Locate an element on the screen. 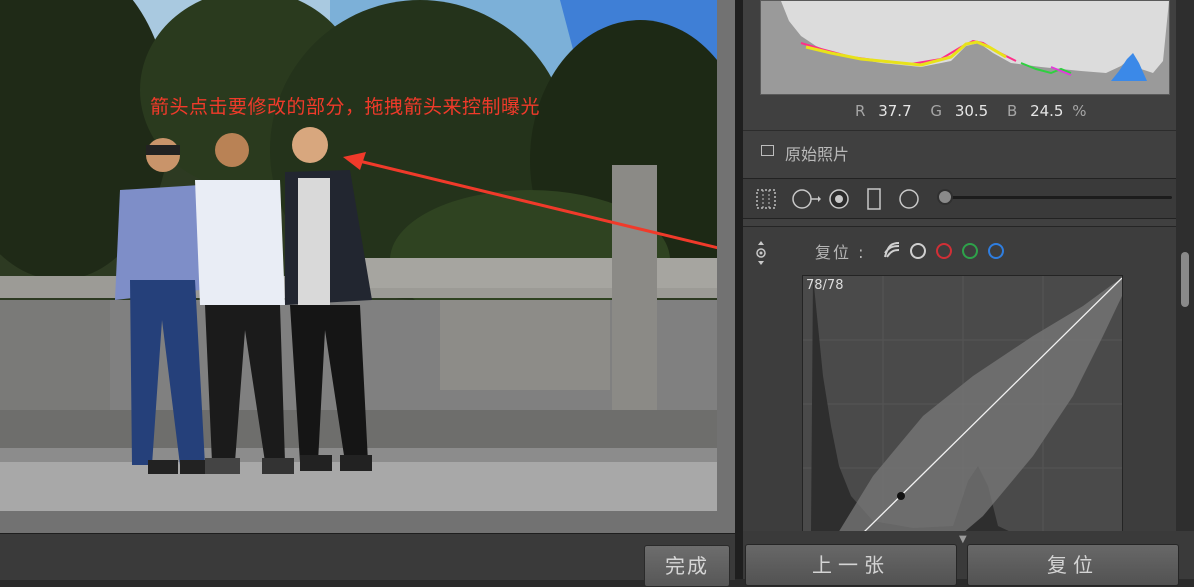 The height and width of the screenshot is (587, 1194). tone-curve-svg is located at coordinates (962, 404).